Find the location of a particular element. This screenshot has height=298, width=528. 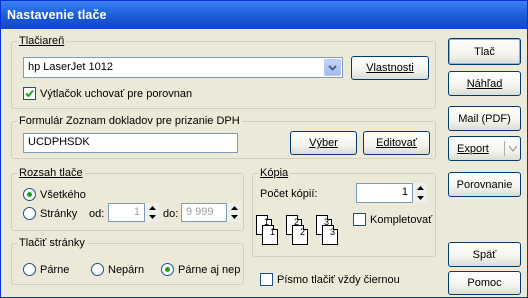

collate-illustration: 1 1 2 2 3 3 is located at coordinates (303, 232).